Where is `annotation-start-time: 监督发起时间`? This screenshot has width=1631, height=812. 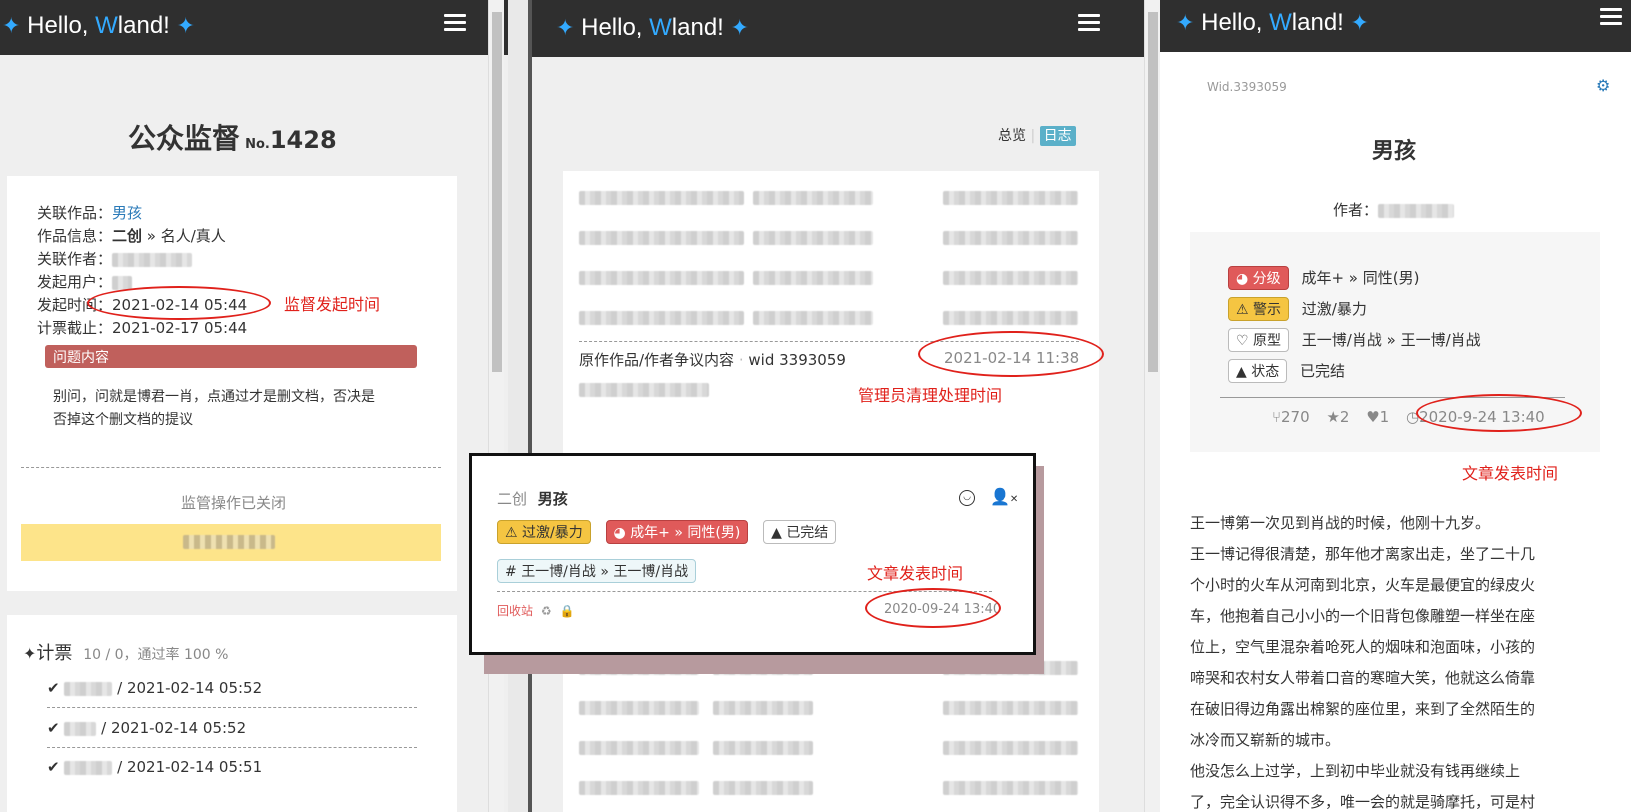 annotation-start-time: 监督发起时间 is located at coordinates (332, 304).